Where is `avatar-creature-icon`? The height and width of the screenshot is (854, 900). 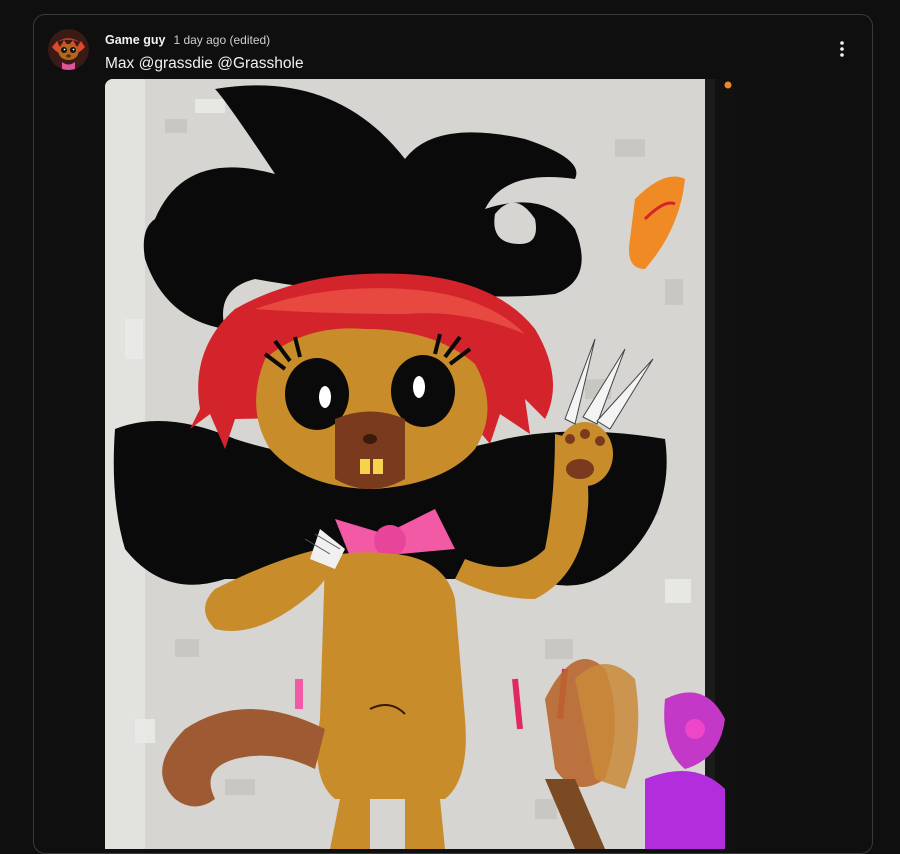
avatar-creature-icon is located at coordinates (68, 49).